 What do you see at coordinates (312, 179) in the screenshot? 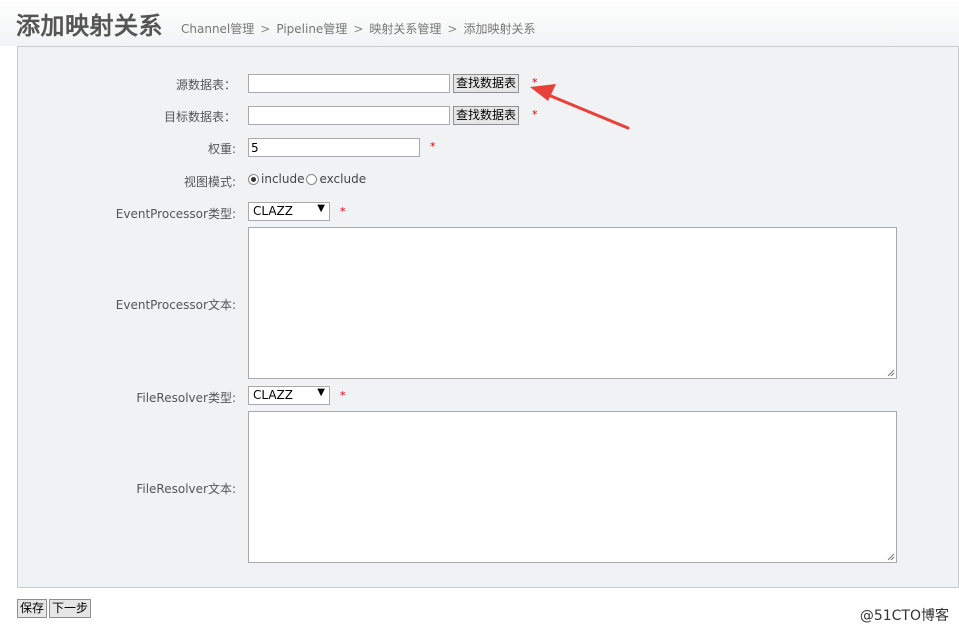
I see `view-mode-exclude-radio` at bounding box center [312, 179].